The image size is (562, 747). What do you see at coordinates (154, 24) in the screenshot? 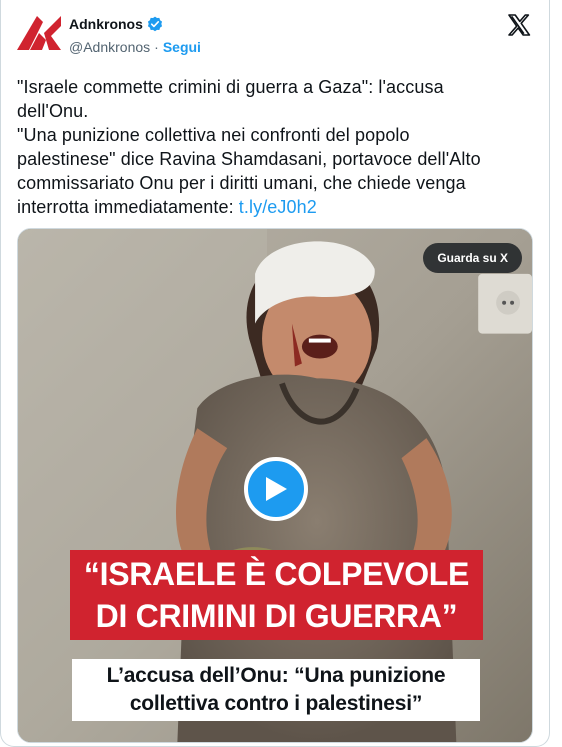
I see `verified-badge-icon` at bounding box center [154, 24].